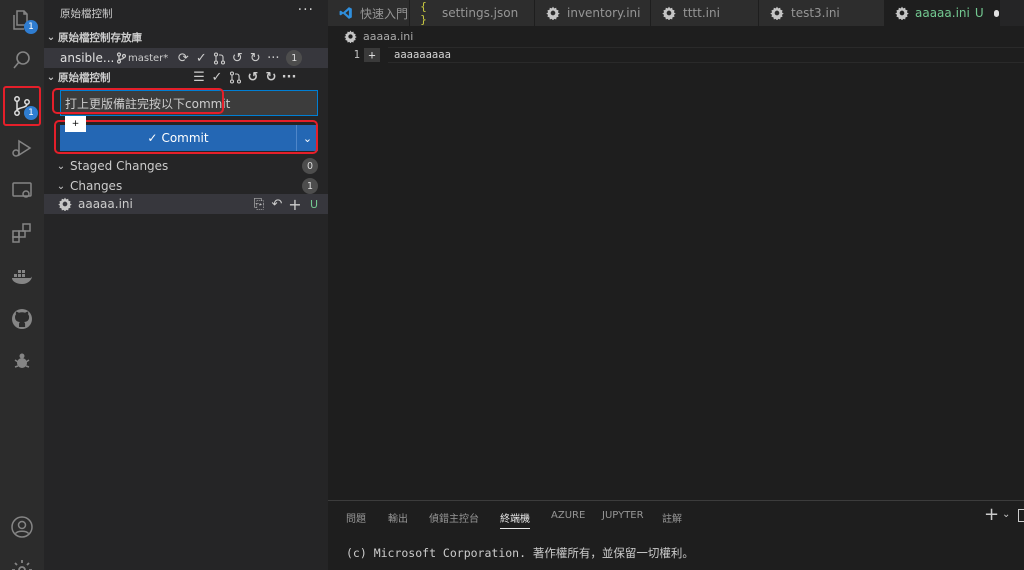 This screenshot has height=570, width=1024. I want to click on open-file-icon: ⎘, so click(259, 204).